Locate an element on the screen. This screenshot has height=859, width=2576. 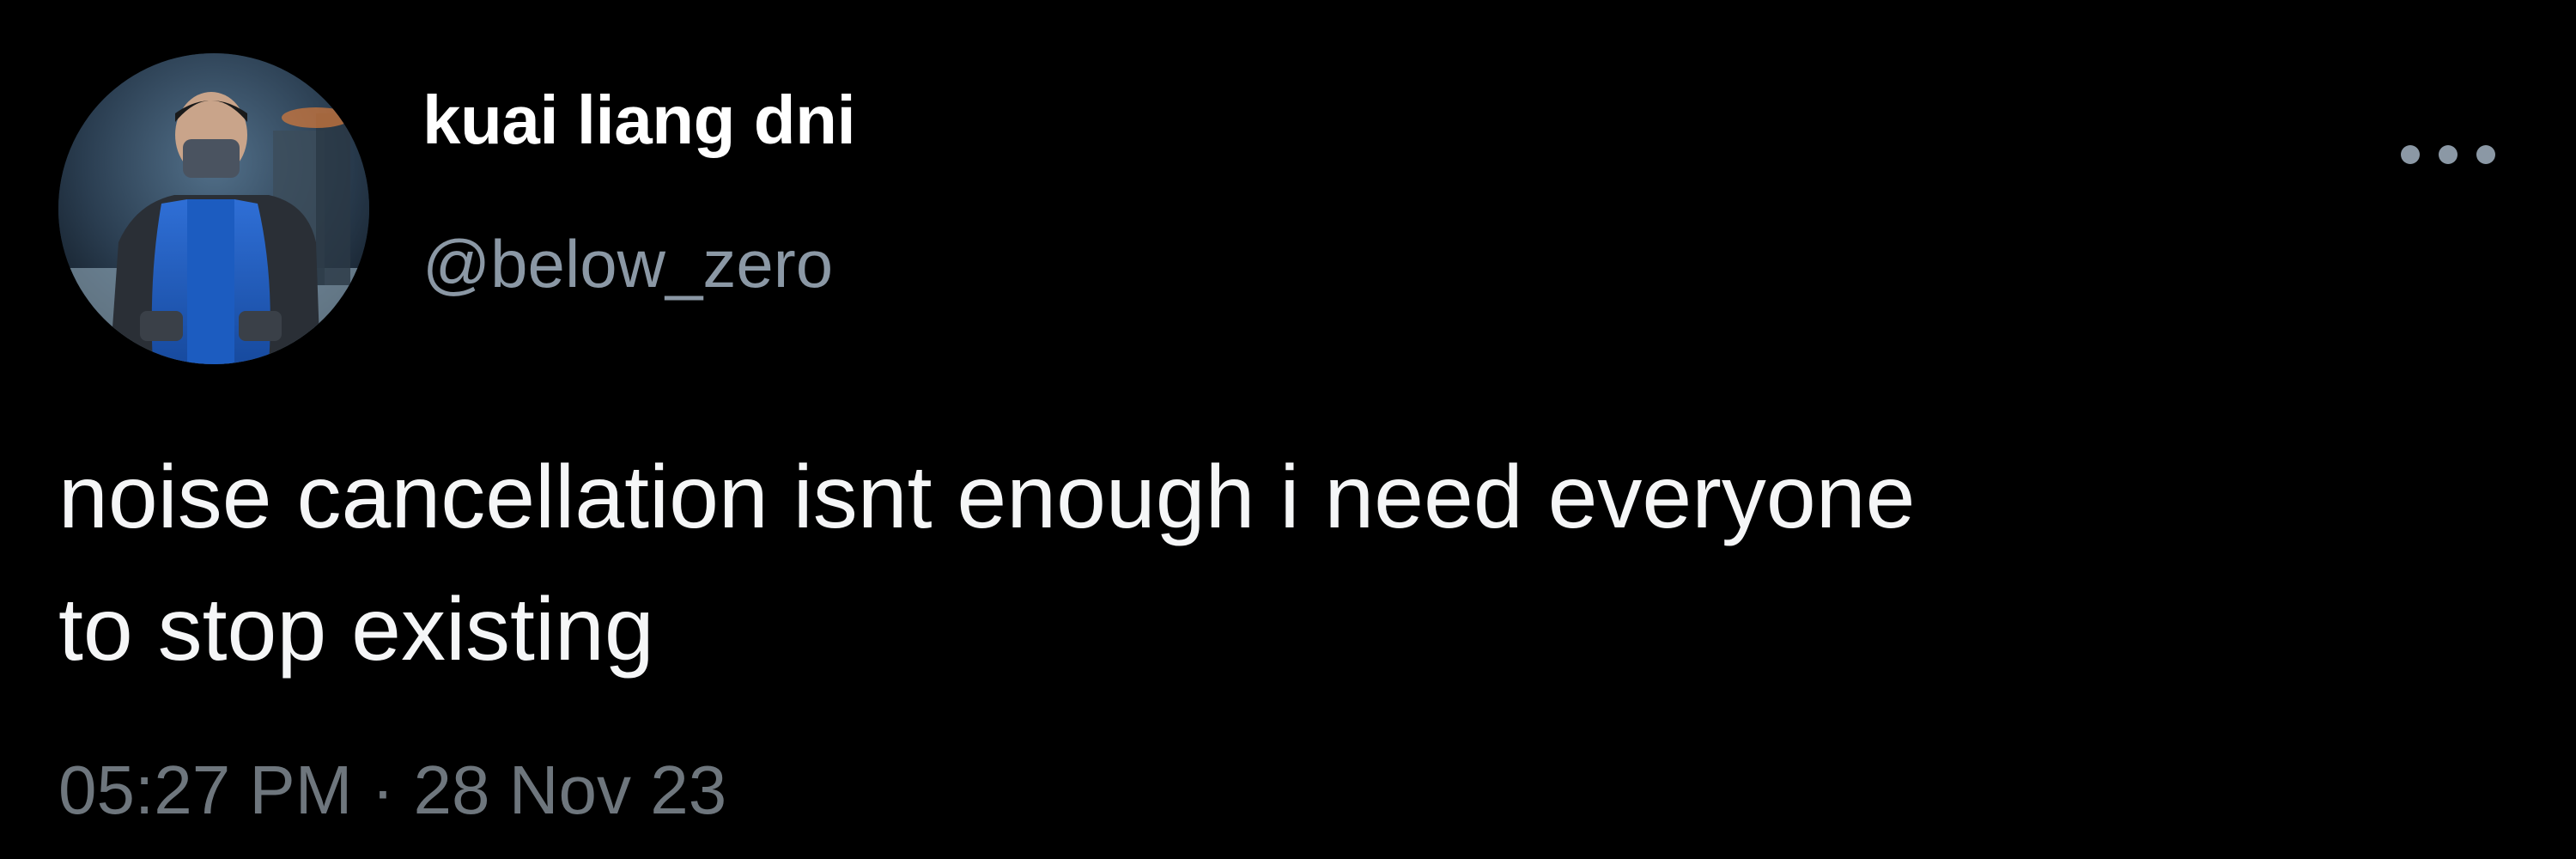
avatar is located at coordinates (213, 209).